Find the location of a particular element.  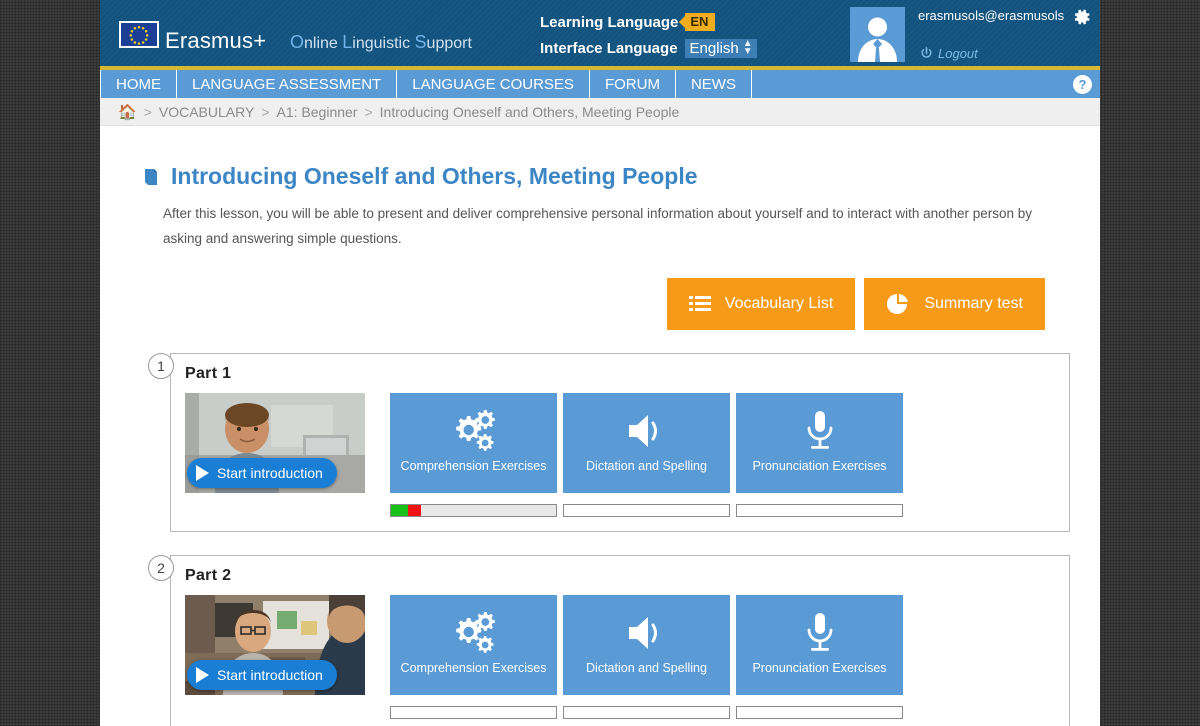

exercise-tile-column: Dictation and Spelling is located at coordinates (646, 455).